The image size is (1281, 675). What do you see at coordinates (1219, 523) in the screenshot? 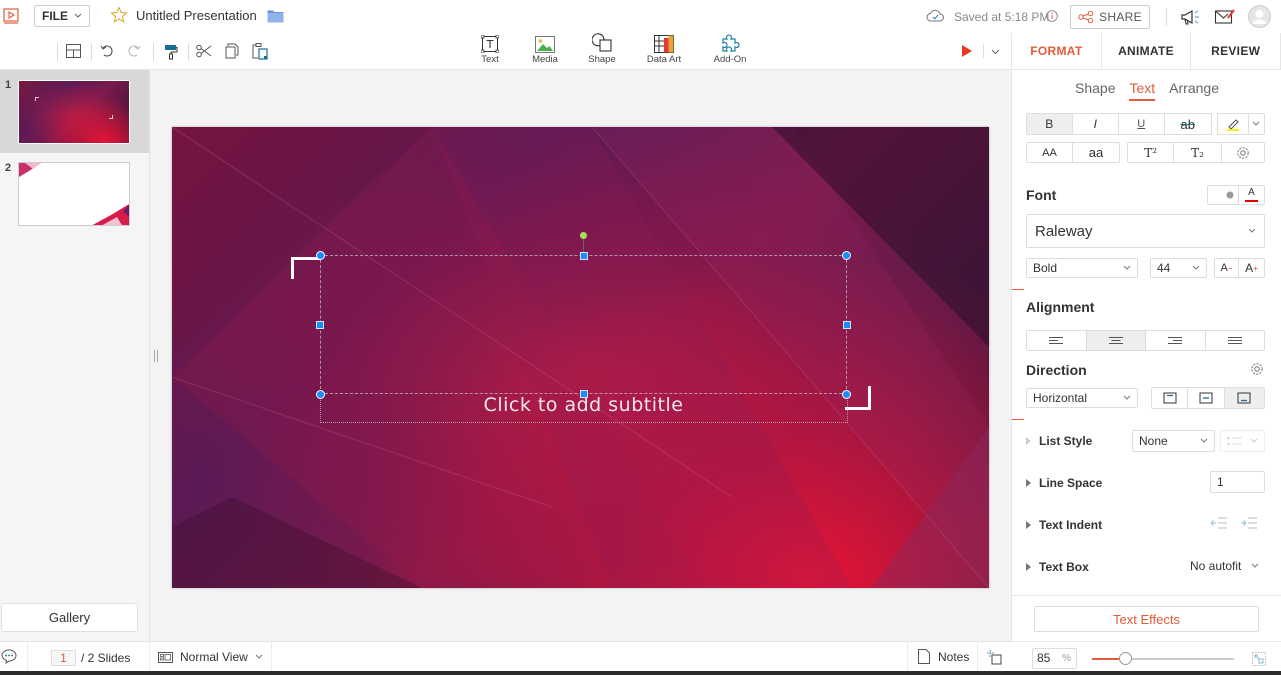
I see `decrease-indent-icon` at bounding box center [1219, 523].